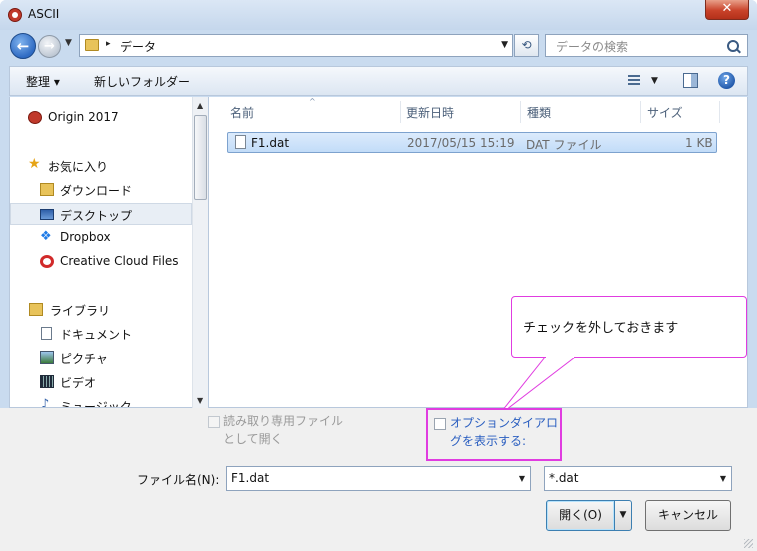 The width and height of the screenshot is (757, 551). What do you see at coordinates (34, 164) in the screenshot?
I see `star-icon: ★` at bounding box center [34, 164].